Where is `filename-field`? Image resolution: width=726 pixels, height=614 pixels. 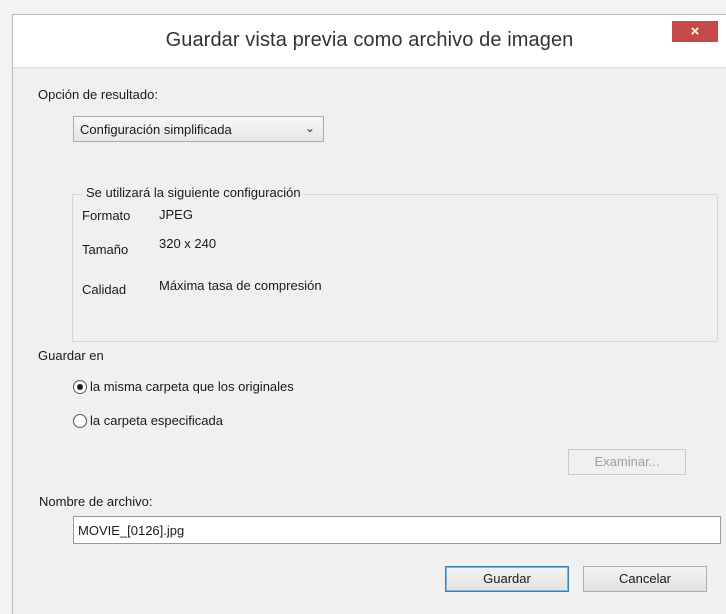
filename-field is located at coordinates (397, 530).